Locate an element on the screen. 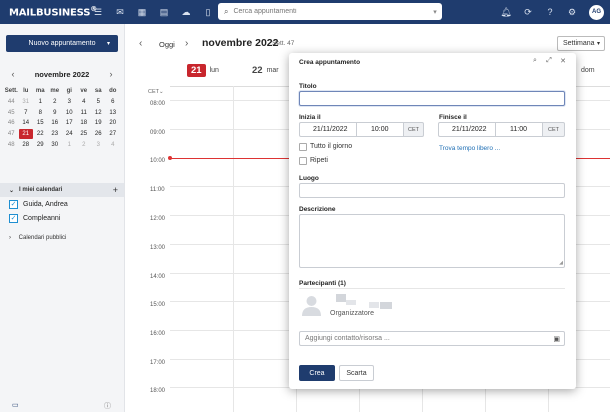 Image resolution: width=610 pixels, height=412 pixels. day-cell: 6 is located at coordinates (113, 102).